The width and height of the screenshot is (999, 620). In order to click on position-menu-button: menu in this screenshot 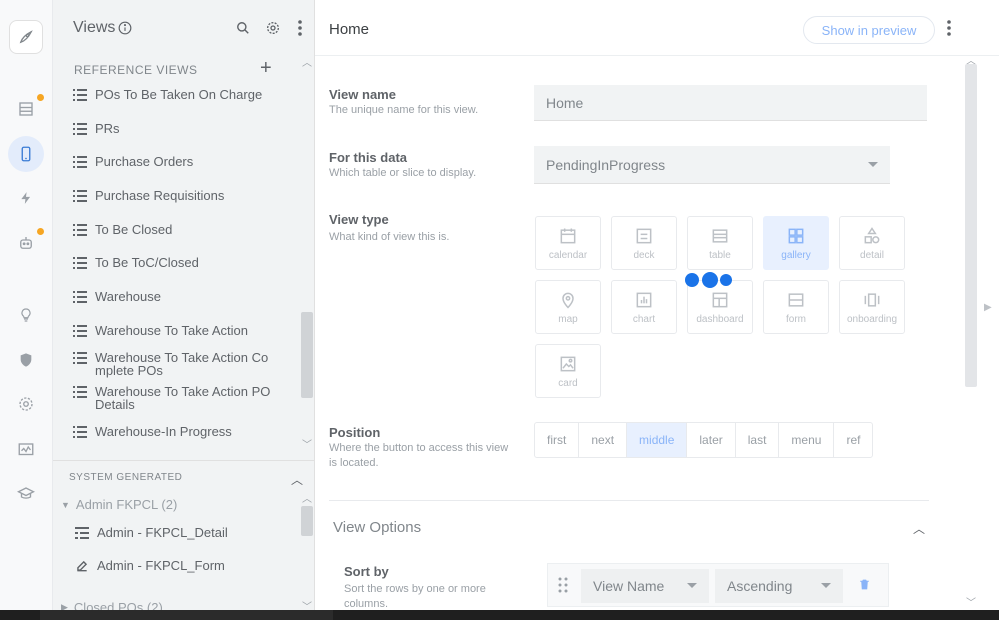, I will do `click(807, 440)`.